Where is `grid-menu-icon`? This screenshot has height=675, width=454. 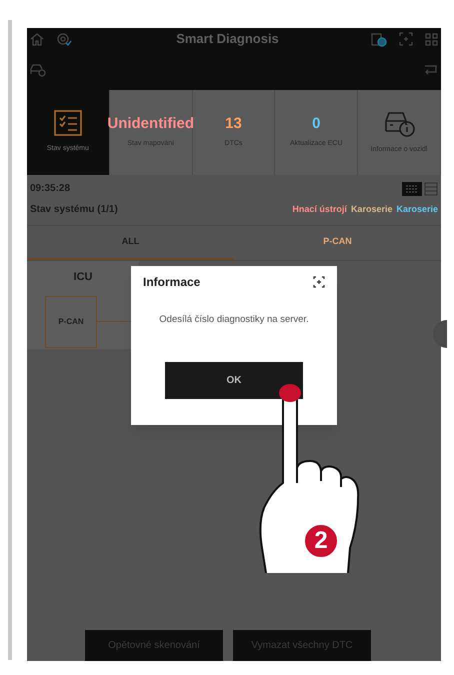
grid-menu-icon is located at coordinates (431, 39).